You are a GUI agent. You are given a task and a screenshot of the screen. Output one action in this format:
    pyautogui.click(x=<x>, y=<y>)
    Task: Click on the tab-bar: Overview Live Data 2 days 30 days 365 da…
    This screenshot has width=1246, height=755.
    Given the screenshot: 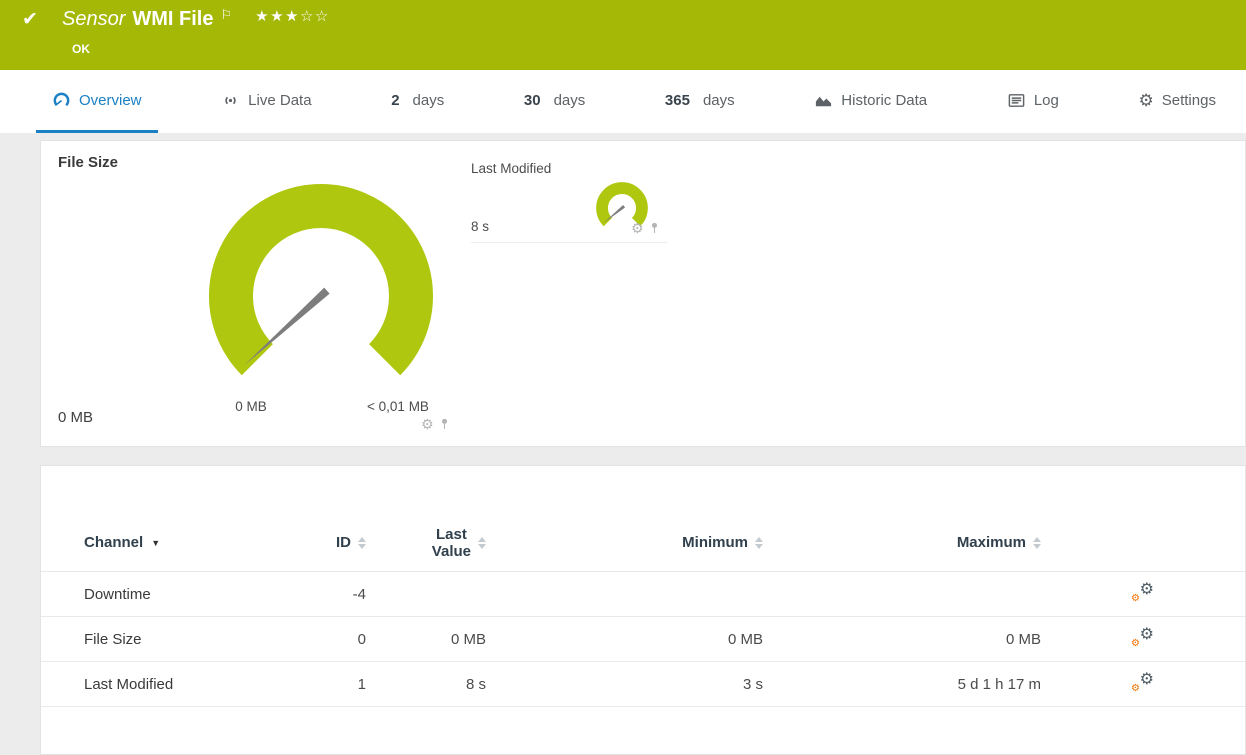 What is the action you would take?
    pyautogui.click(x=623, y=101)
    